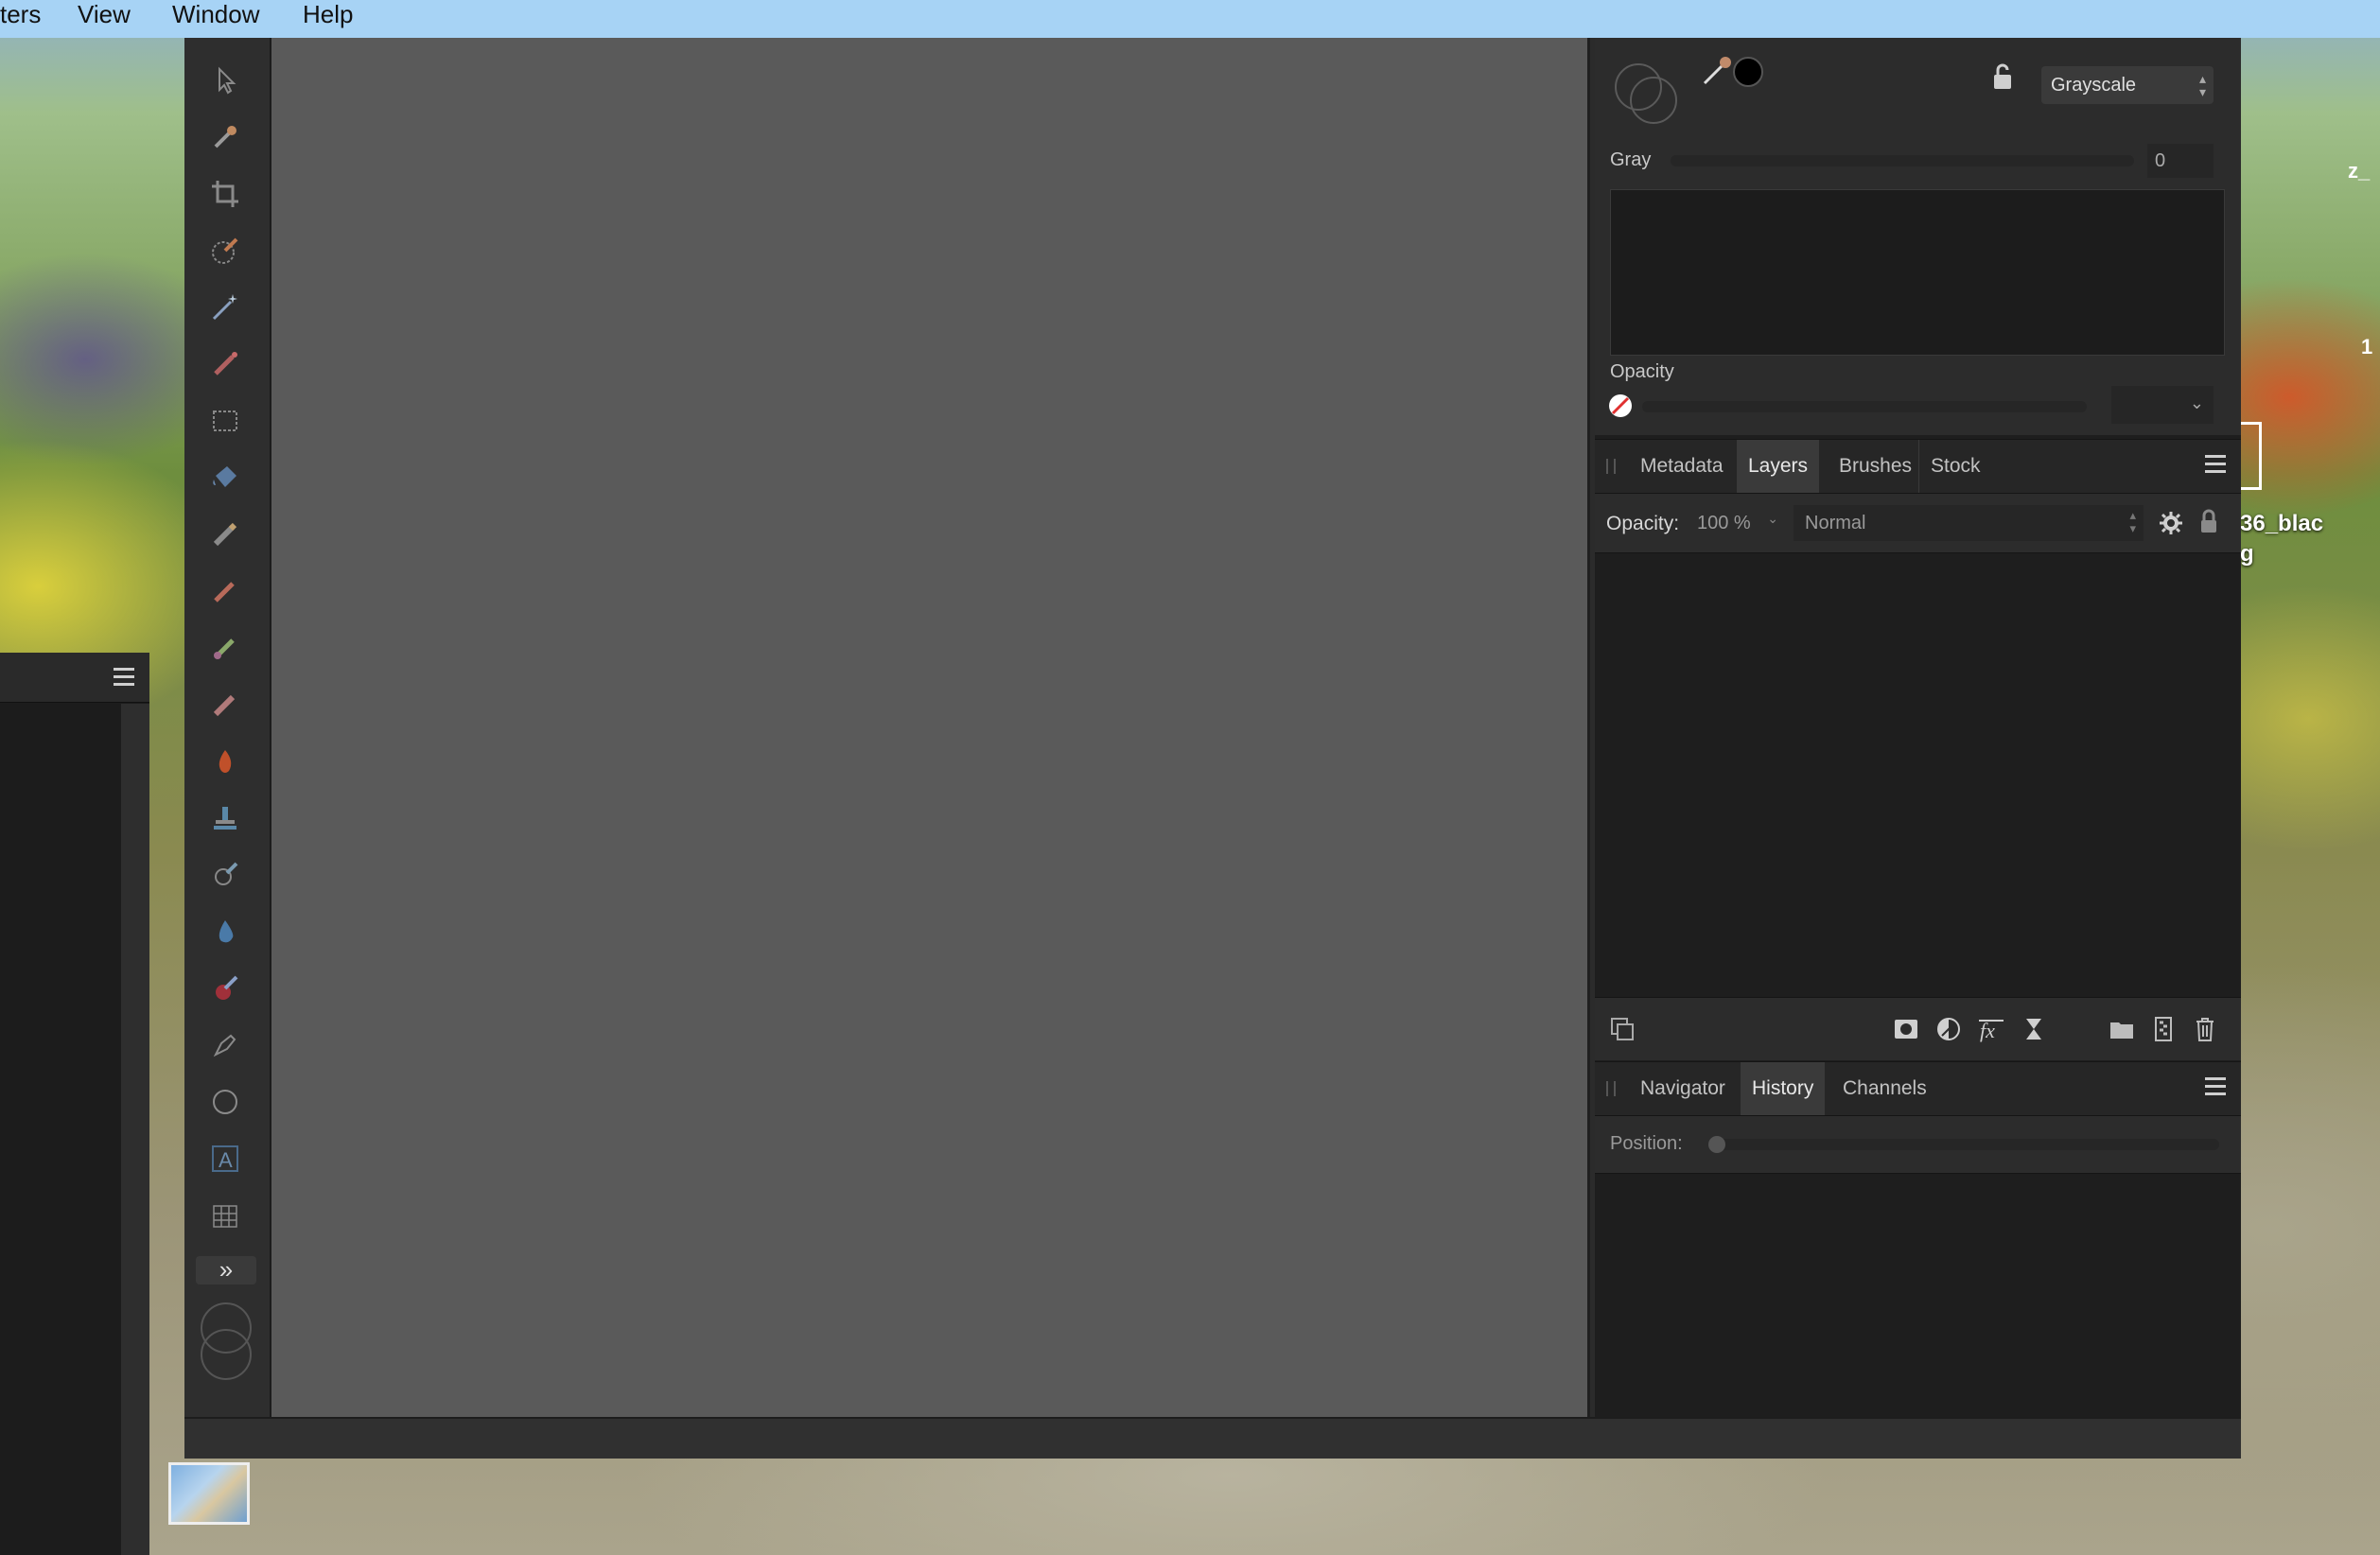 This screenshot has height=1555, width=2380. What do you see at coordinates (227, 727) in the screenshot?
I see `tools-panel: A »` at bounding box center [227, 727].